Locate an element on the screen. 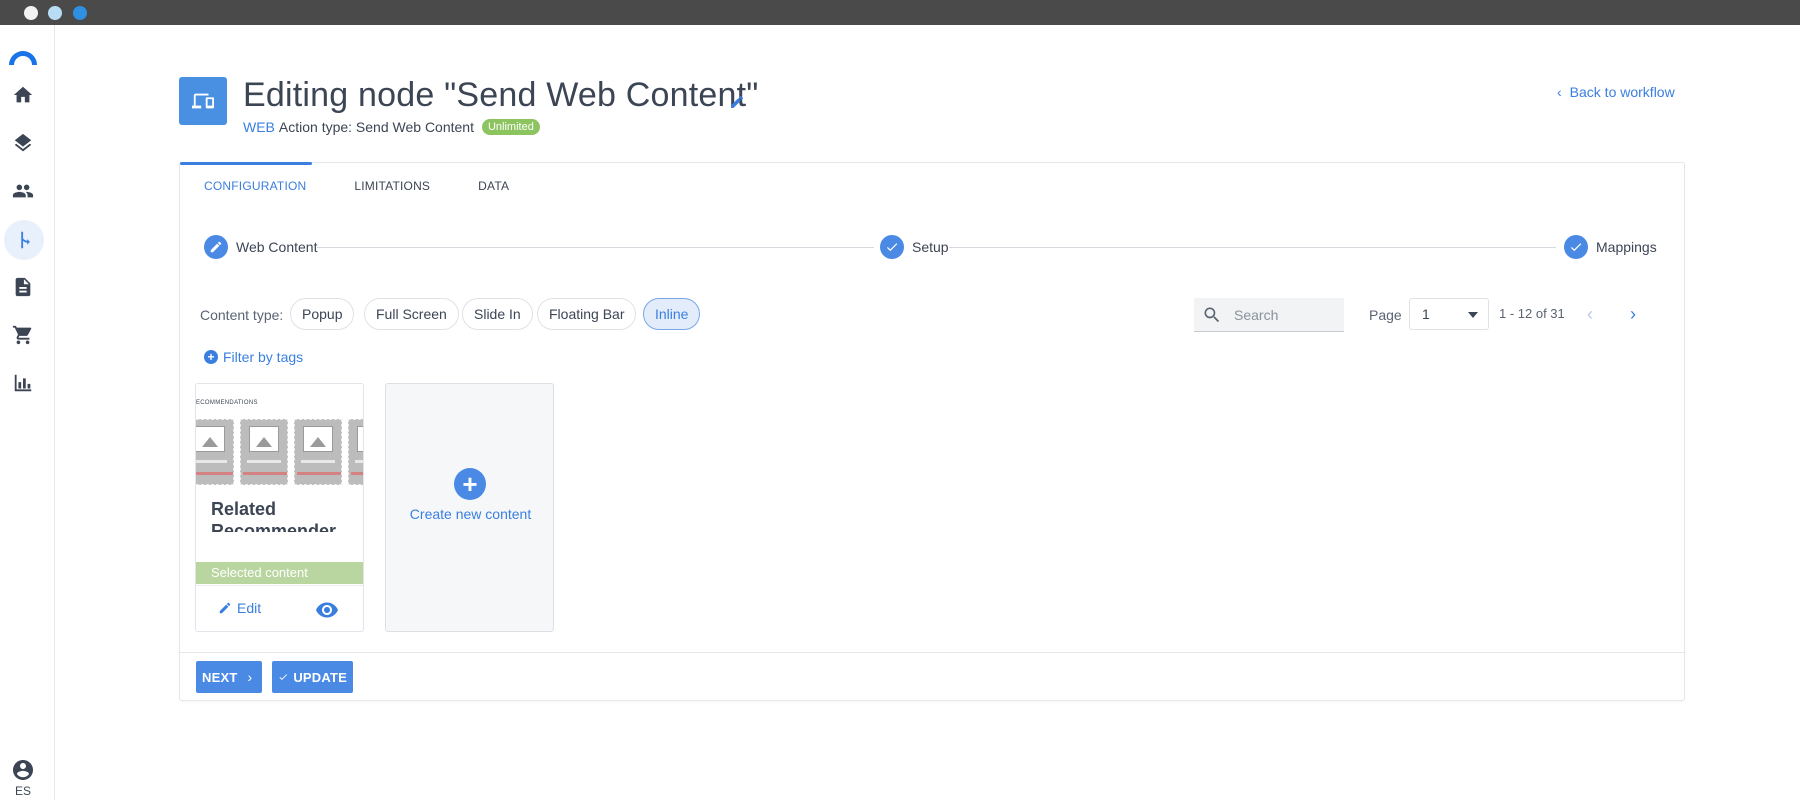  tab-limitations: LIMITATIONS is located at coordinates (392, 186).